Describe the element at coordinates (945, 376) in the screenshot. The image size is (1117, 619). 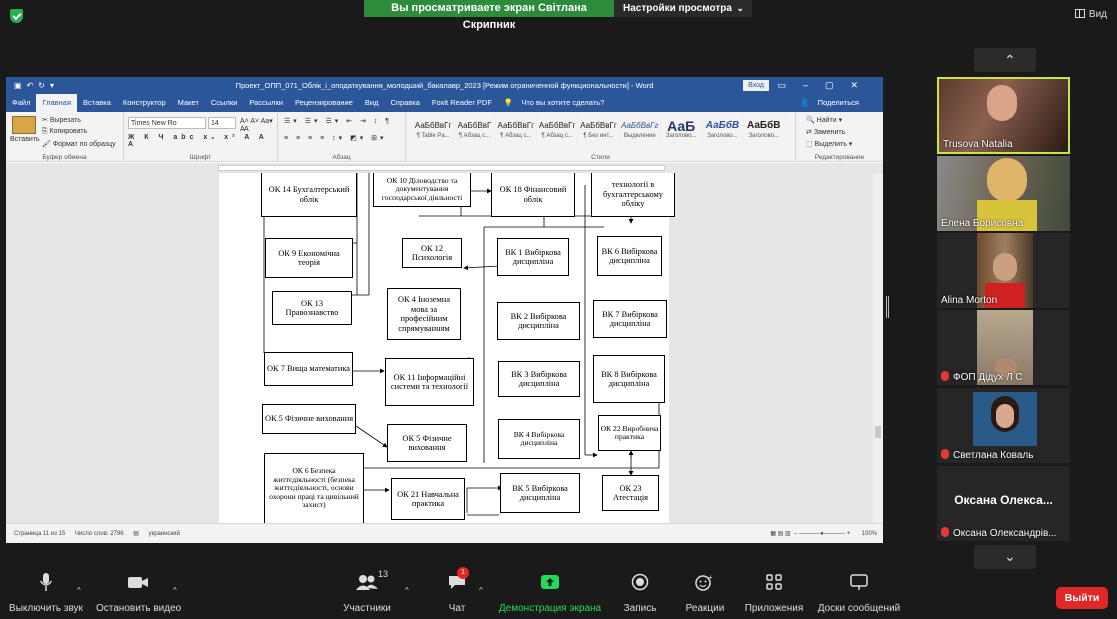
I see `muted-mic-icon` at that location.